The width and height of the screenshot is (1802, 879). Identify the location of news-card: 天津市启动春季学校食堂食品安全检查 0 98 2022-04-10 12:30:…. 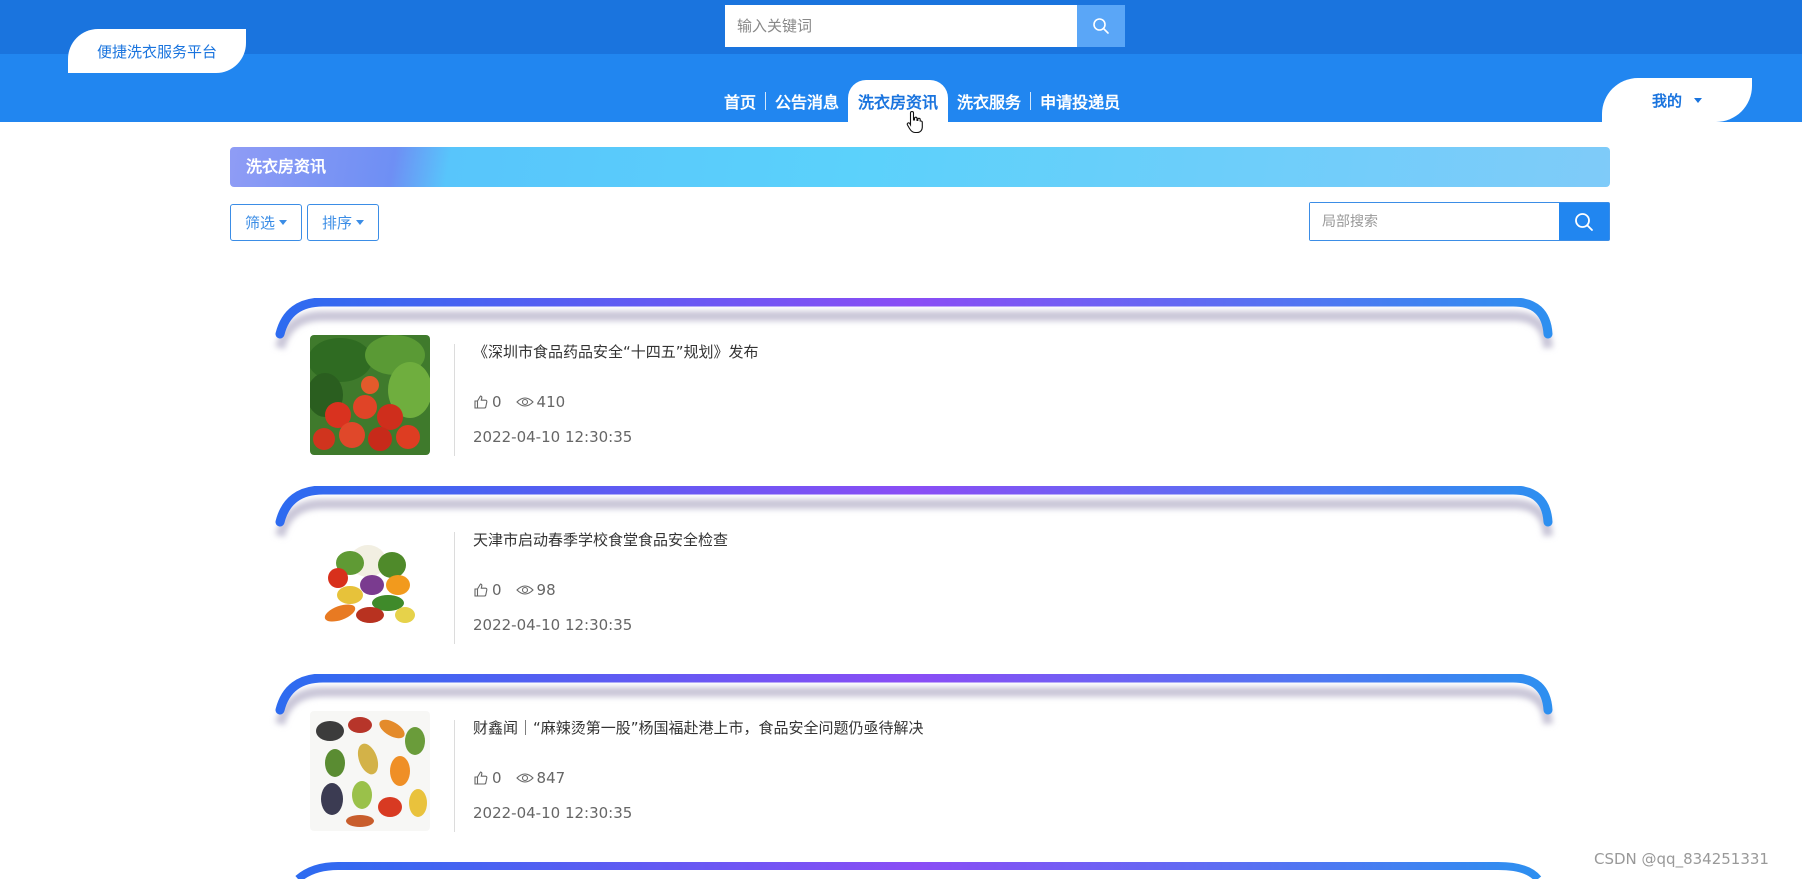
(916, 571).